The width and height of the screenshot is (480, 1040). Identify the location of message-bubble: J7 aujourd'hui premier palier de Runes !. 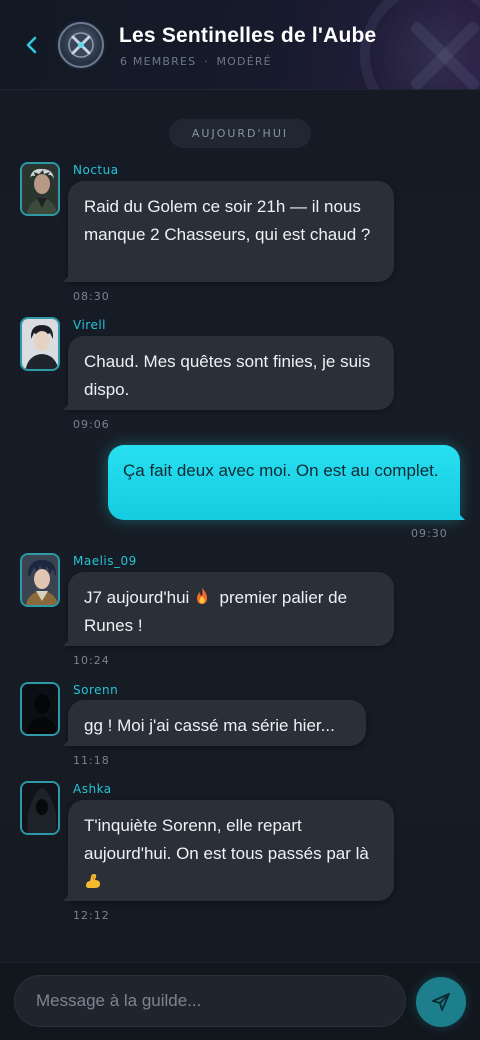
(228, 609).